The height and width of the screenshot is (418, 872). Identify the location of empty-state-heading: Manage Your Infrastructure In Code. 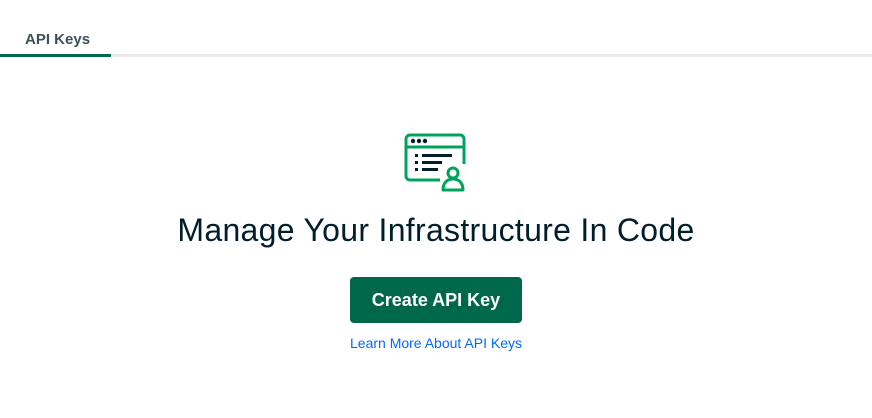
(436, 230).